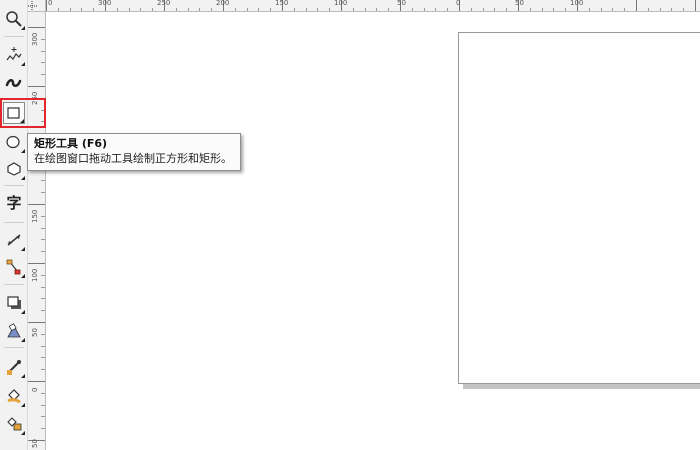 Image resolution: width=700 pixels, height=450 pixels. I want to click on smart-fill-tool, so click(14, 424).